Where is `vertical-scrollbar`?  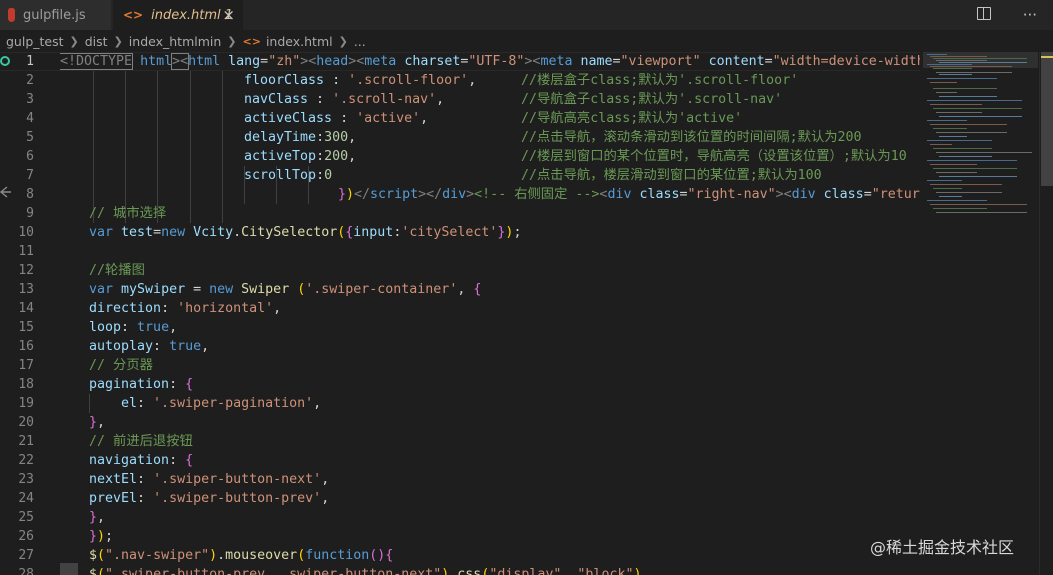 vertical-scrollbar is located at coordinates (1046, 313).